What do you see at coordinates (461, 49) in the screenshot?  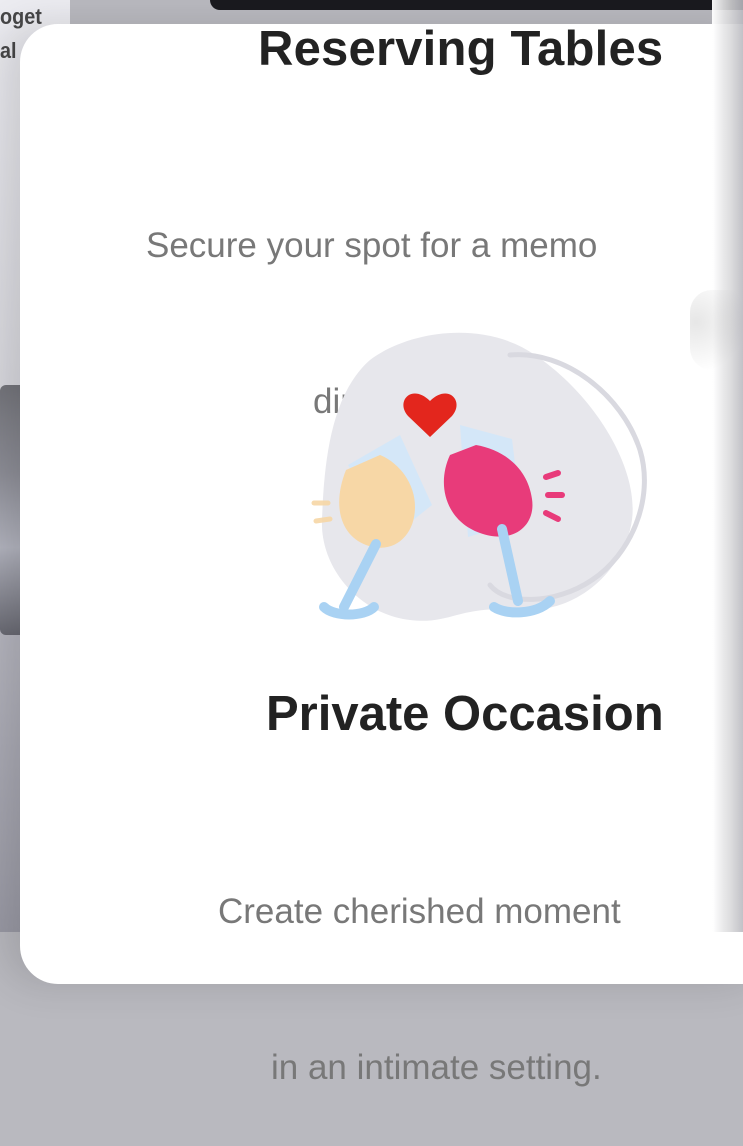 I see `card-title-reserving-tables: Reserving Tables` at bounding box center [461, 49].